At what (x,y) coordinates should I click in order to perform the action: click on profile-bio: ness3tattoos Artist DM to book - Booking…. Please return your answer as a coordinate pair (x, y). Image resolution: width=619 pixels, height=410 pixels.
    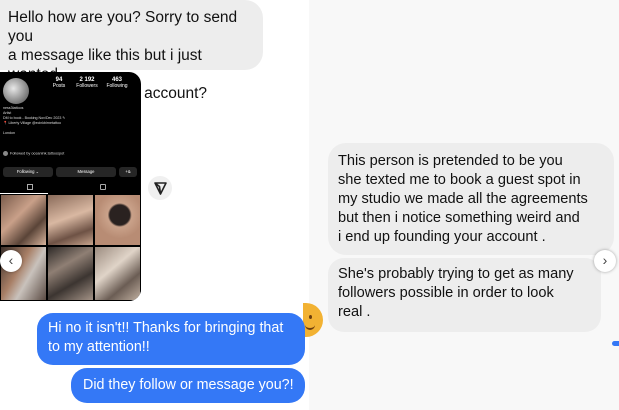
    Looking at the image, I should click on (34, 120).